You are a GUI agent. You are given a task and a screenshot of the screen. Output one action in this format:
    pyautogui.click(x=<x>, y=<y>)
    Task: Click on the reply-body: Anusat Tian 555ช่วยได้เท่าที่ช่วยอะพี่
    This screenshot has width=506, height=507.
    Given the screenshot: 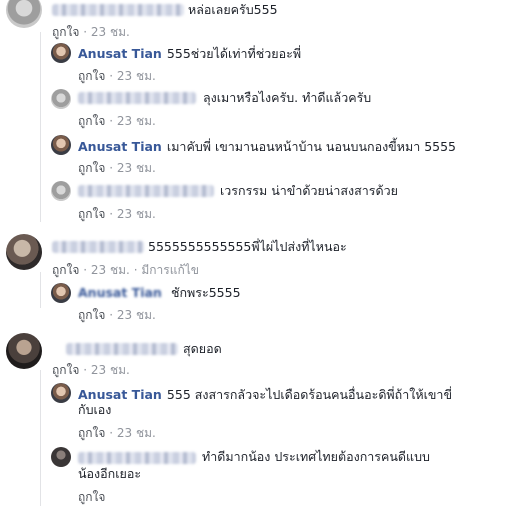 What is the action you would take?
    pyautogui.click(x=189, y=52)
    